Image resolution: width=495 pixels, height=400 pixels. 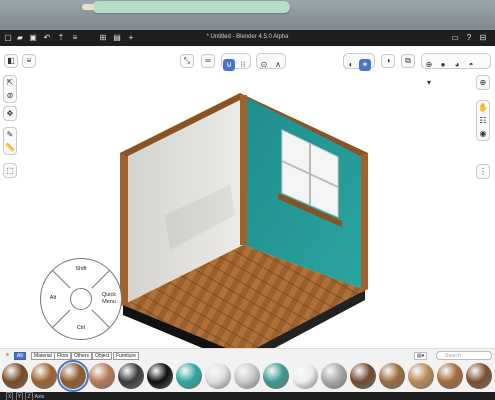 What do you see at coordinates (8, 38) in the screenshot?
I see `file-icon: ▢` at bounding box center [8, 38].